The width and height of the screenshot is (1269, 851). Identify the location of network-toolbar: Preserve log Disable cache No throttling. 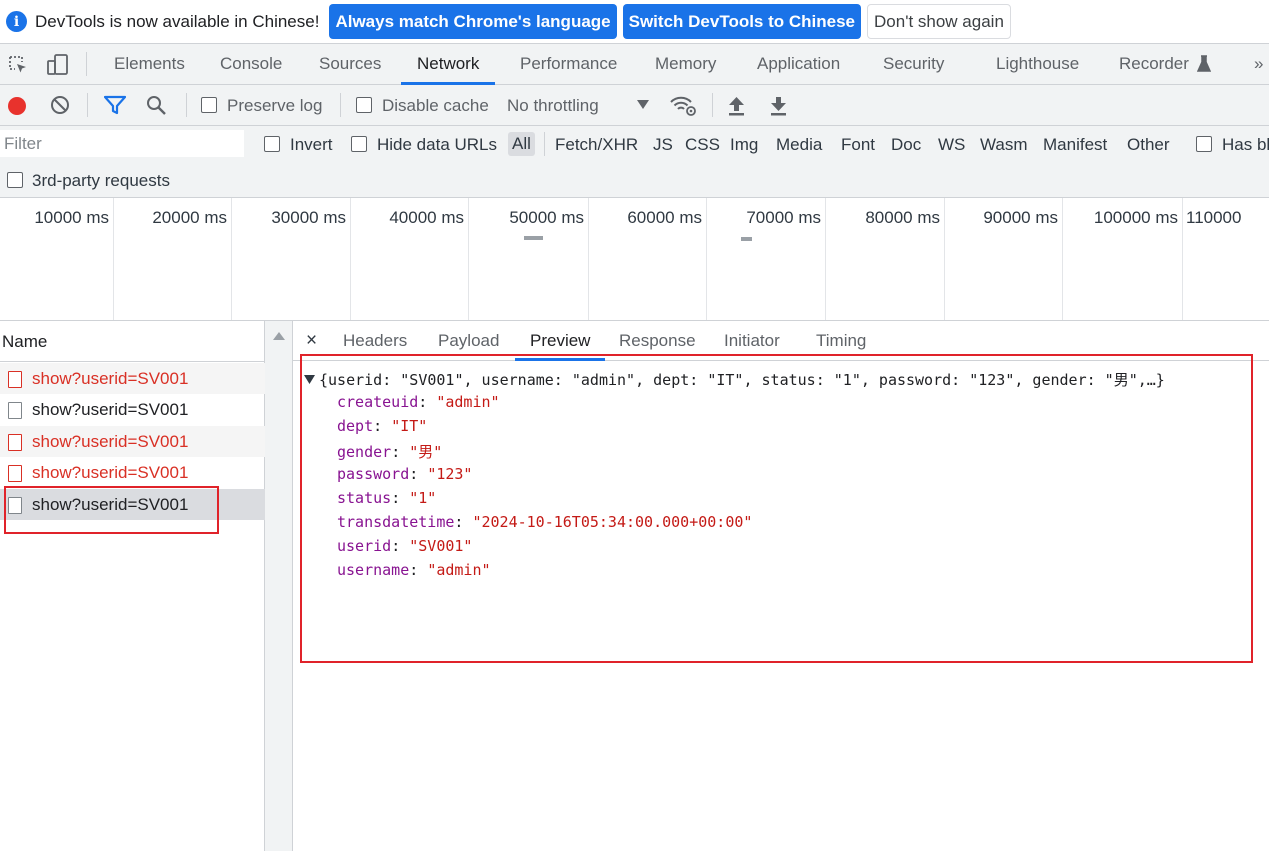
(634, 105).